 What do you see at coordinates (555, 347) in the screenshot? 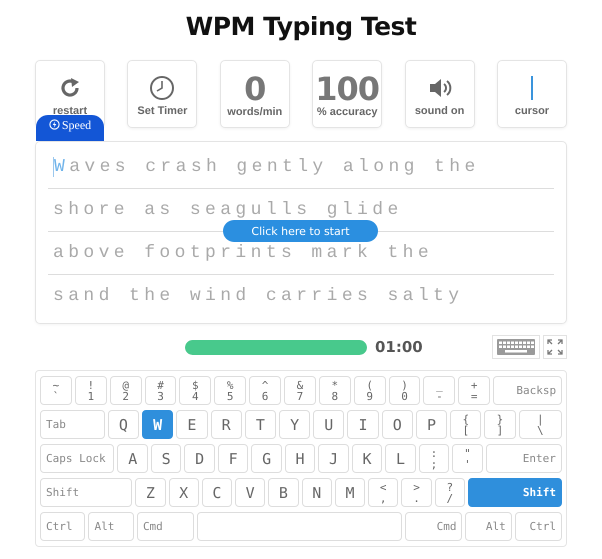
I see `fullscreen-button` at bounding box center [555, 347].